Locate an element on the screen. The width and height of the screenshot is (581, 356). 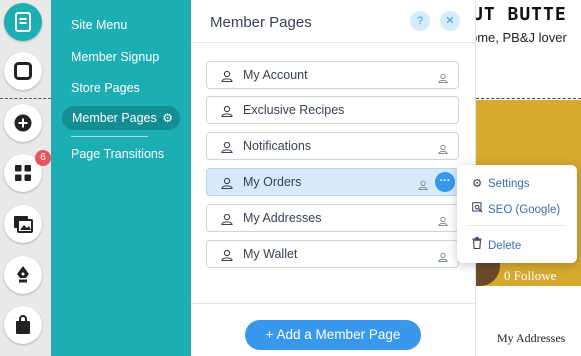
background-icon is located at coordinates (23, 71).